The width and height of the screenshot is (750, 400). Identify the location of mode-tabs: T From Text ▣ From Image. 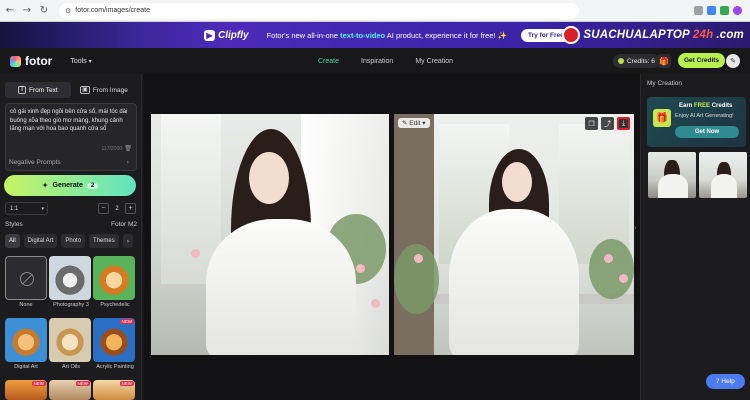
(71, 90).